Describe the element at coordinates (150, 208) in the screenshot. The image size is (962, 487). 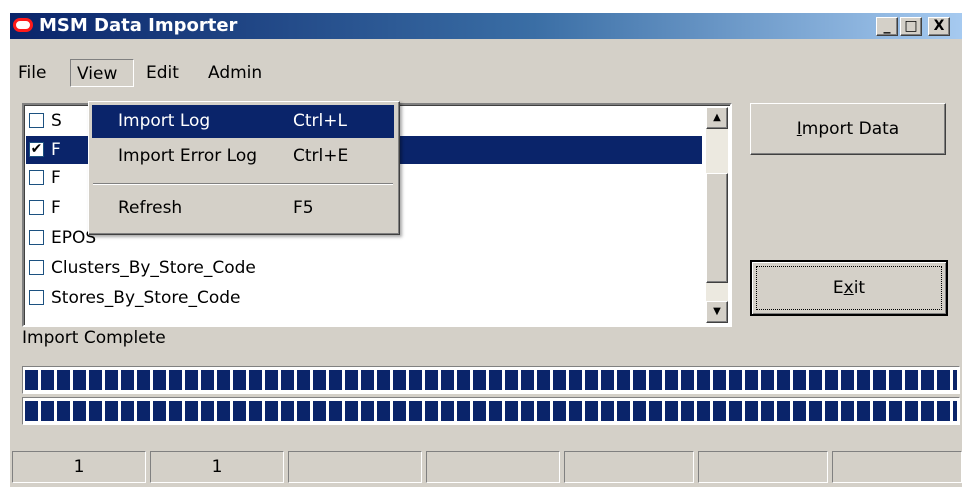
I see `menu-item-label: Refresh` at that location.